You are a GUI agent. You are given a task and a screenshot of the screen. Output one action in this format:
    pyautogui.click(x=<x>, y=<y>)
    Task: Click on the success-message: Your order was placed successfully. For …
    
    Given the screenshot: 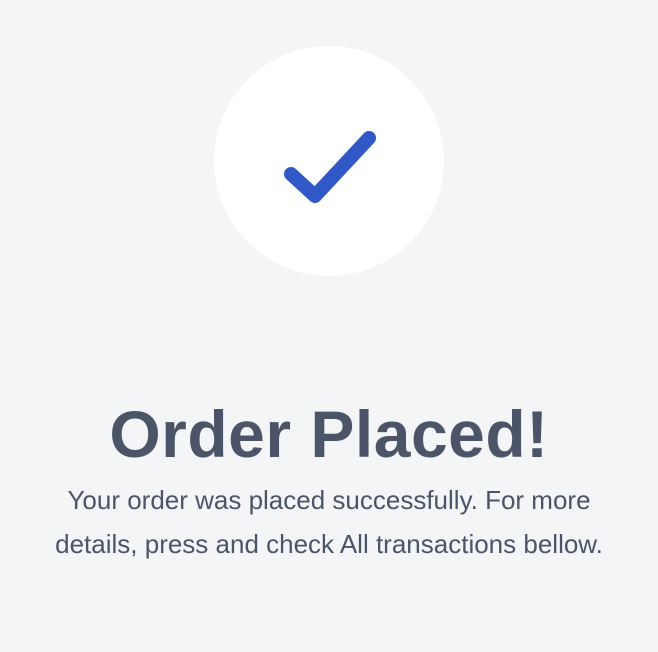 What is the action you would take?
    pyautogui.click(x=329, y=522)
    